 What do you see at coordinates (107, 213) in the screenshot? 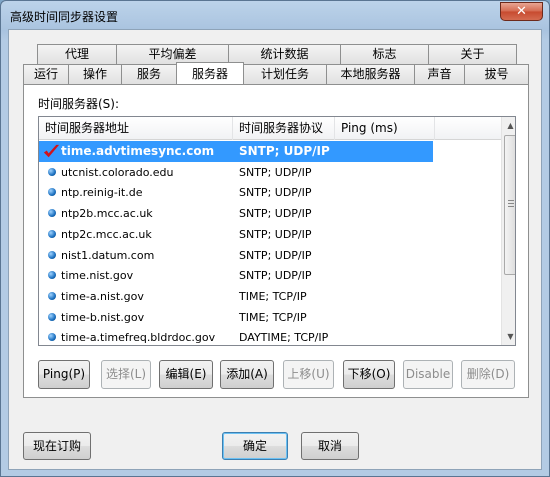
I see `server-address: ntp2b.mcc.ac.uk` at bounding box center [107, 213].